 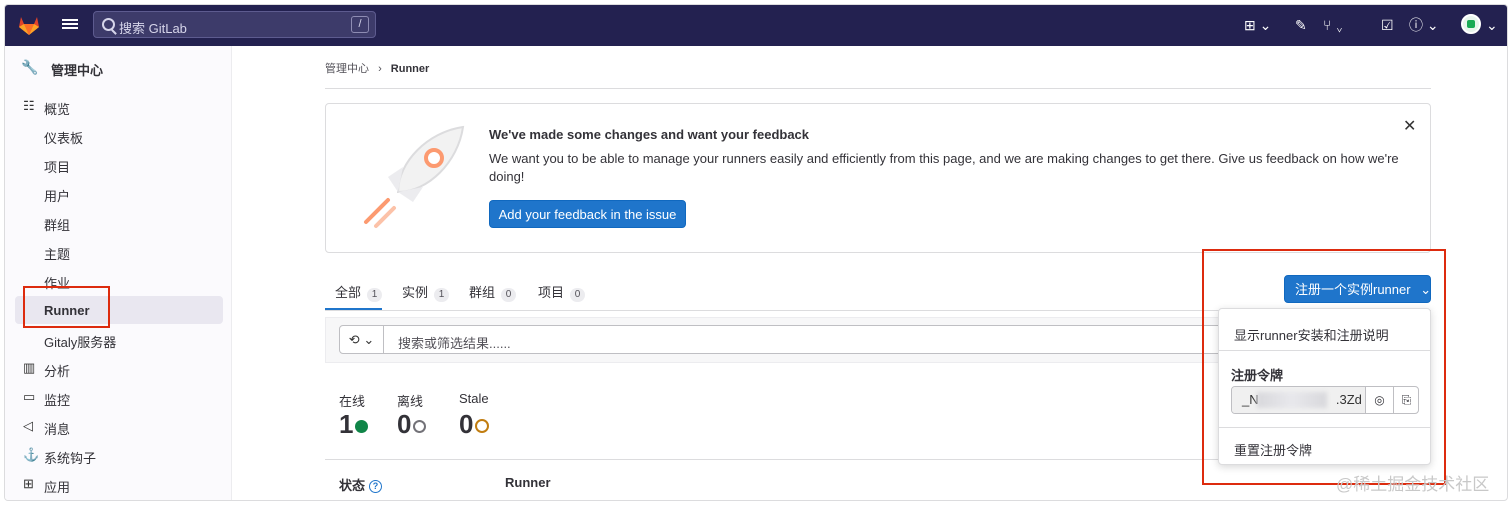 What do you see at coordinates (70, 458) in the screenshot?
I see `sidebar-item-label: 系统钩子` at bounding box center [70, 458].